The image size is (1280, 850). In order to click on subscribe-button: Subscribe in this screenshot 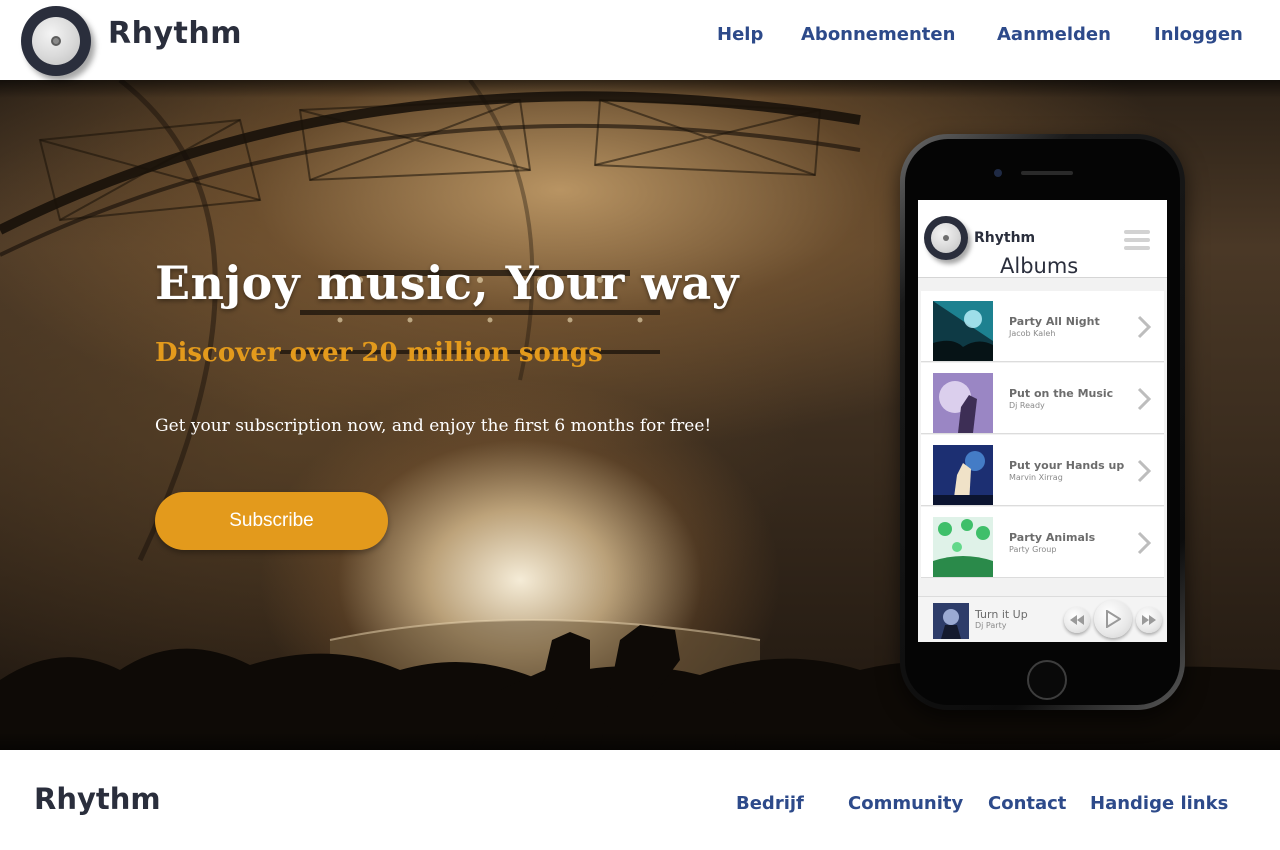, I will do `click(271, 521)`.